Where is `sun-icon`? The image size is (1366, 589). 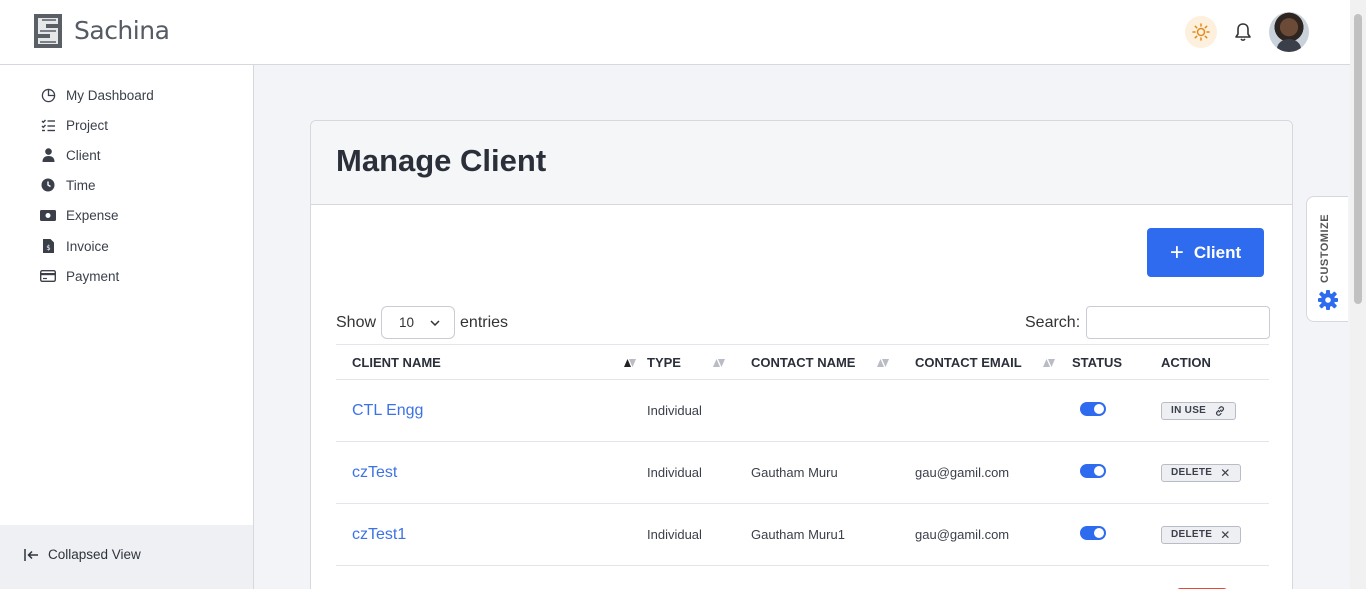
sun-icon is located at coordinates (1201, 32).